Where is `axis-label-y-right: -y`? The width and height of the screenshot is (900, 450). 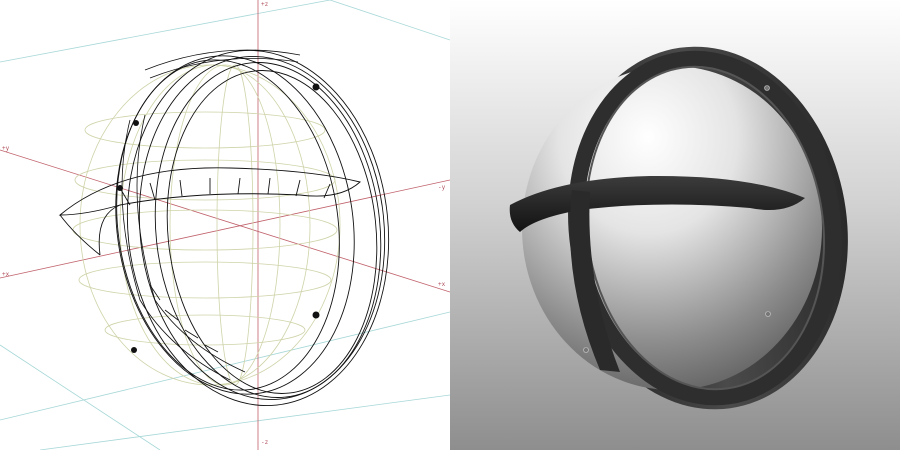
axis-label-y-right: -y is located at coordinates (442, 187).